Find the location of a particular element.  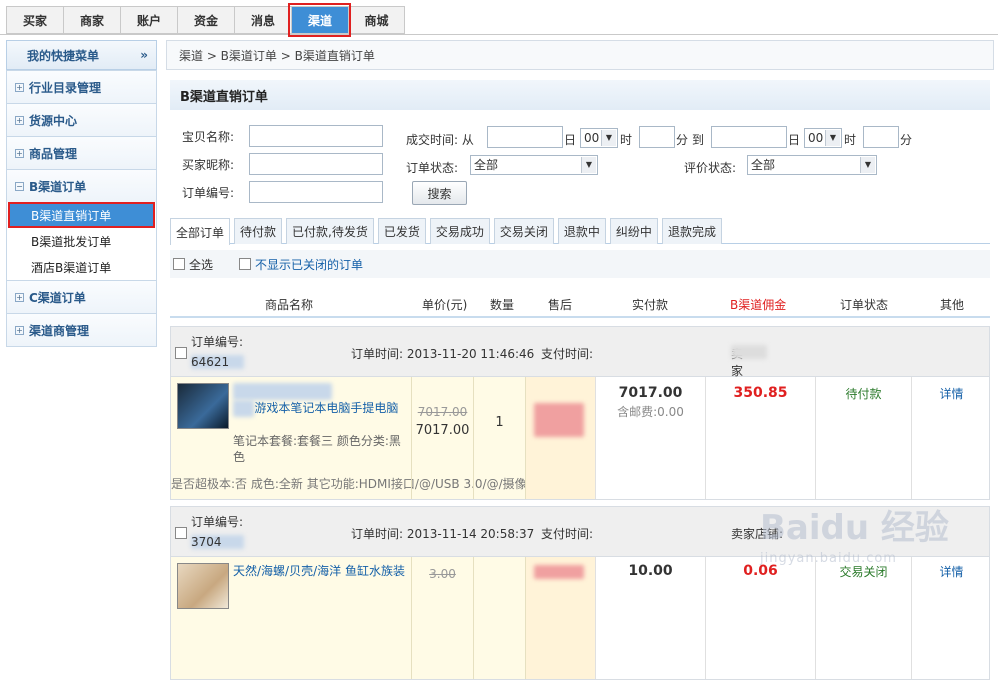

buyer-nick-label: 买家昵称: is located at coordinates (208, 165).